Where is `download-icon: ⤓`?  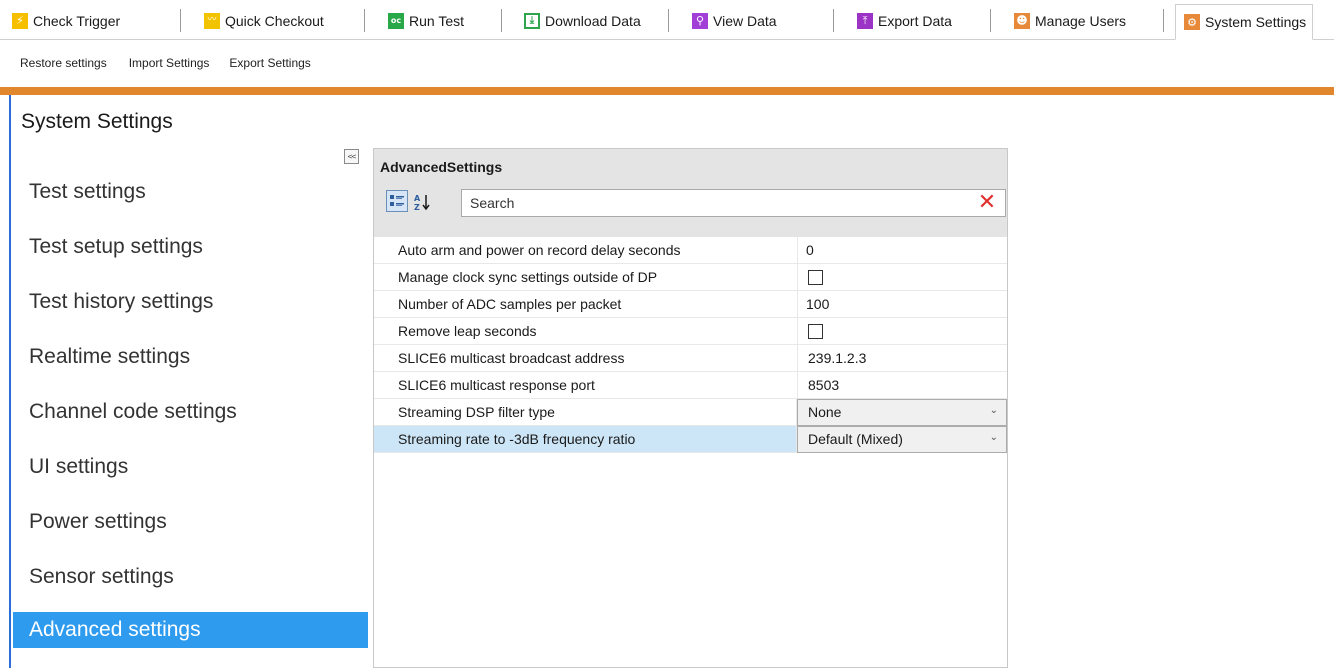
download-icon: ⤓ is located at coordinates (532, 20).